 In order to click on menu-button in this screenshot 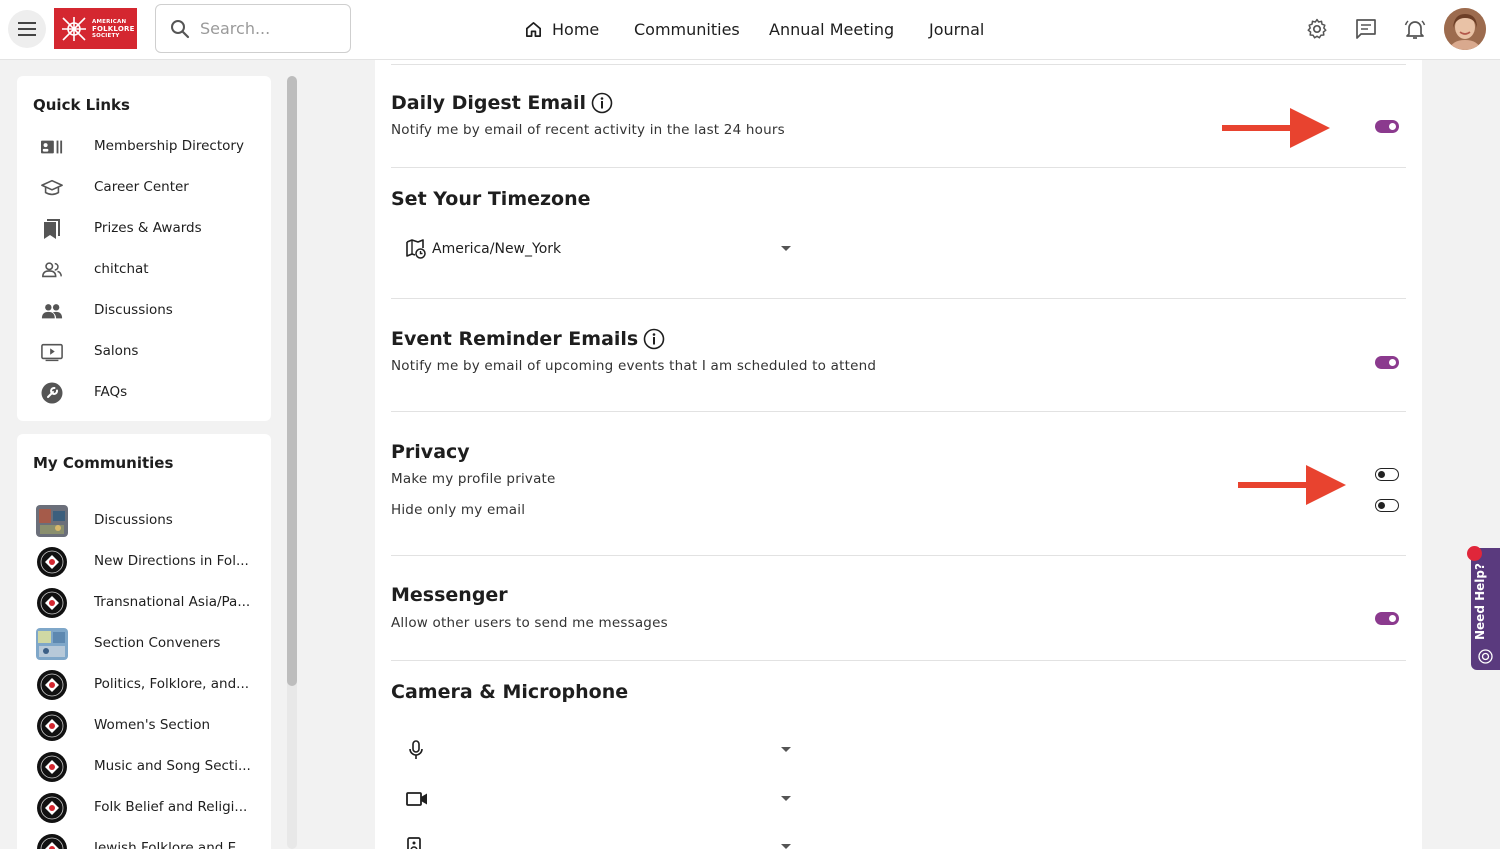, I will do `click(27, 29)`.